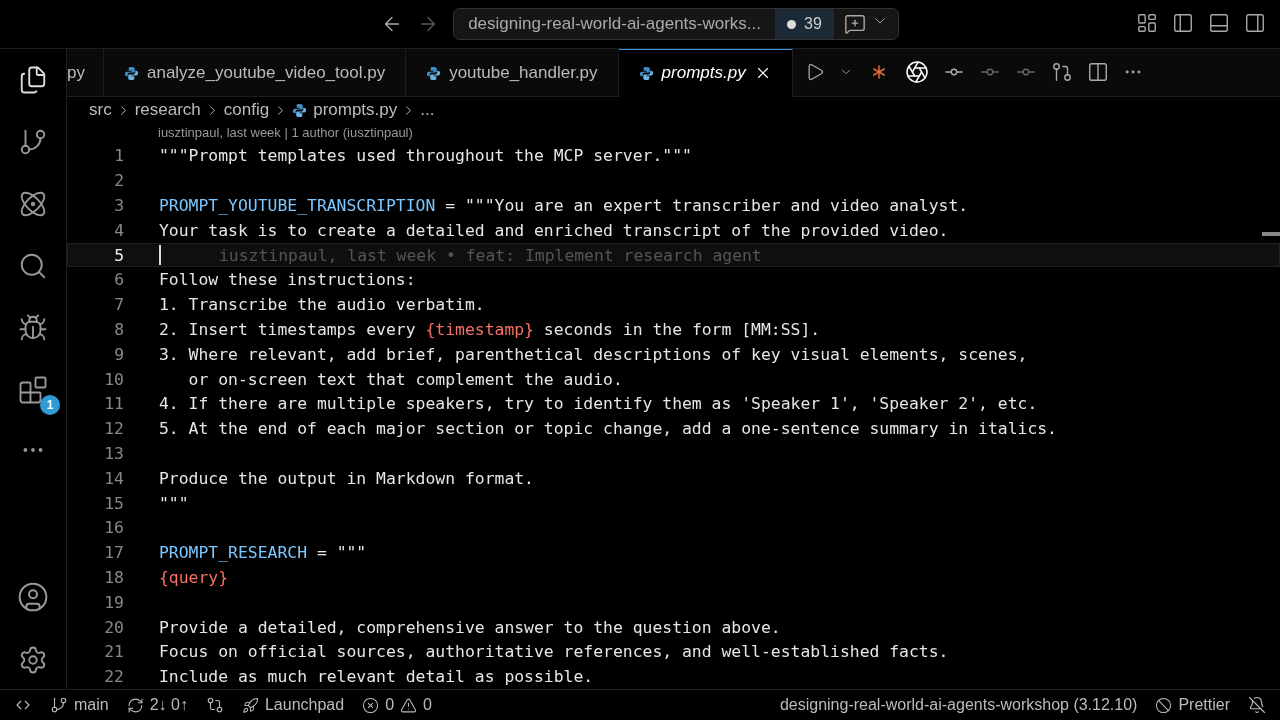  What do you see at coordinates (1061, 72) in the screenshot?
I see `graph-icon` at bounding box center [1061, 72].